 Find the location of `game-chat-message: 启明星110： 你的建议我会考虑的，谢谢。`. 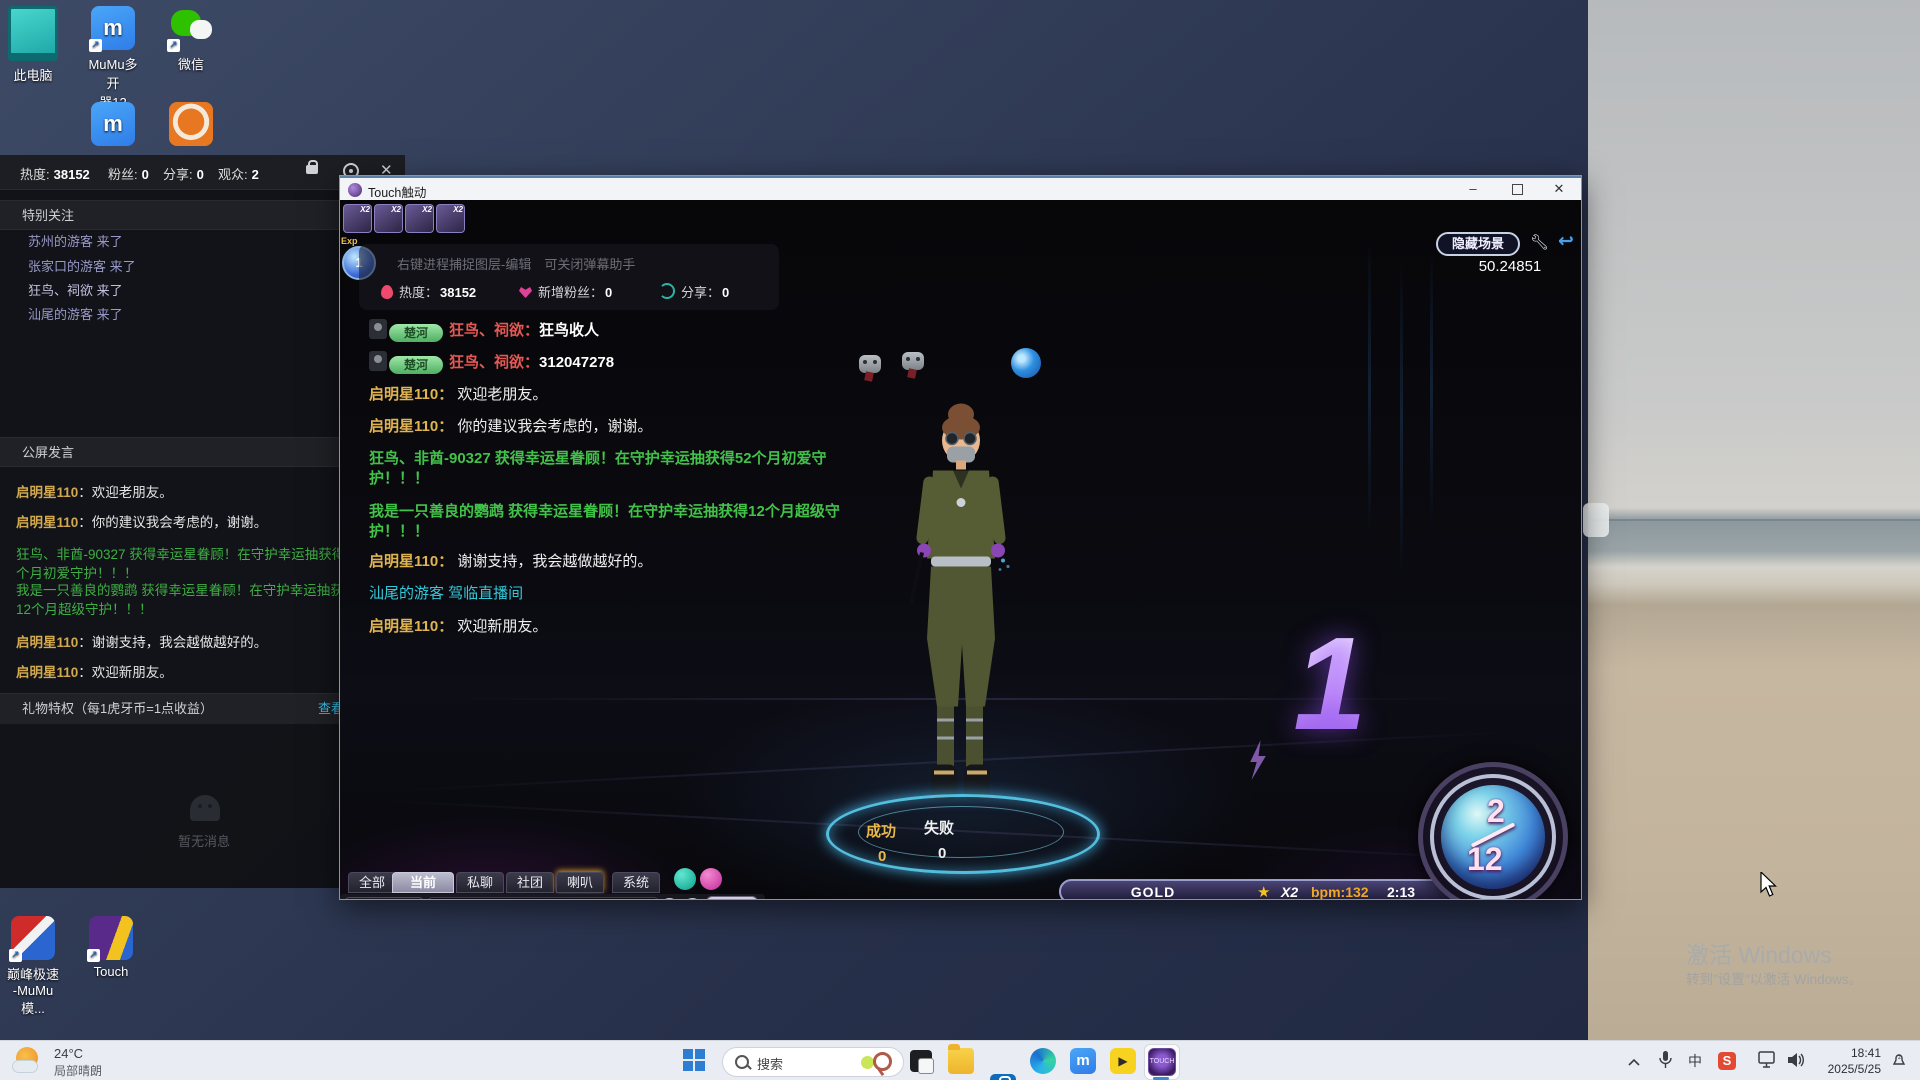

game-chat-message: 启明星110： 你的建议我会考虑的，谢谢。 is located at coordinates (511, 426).